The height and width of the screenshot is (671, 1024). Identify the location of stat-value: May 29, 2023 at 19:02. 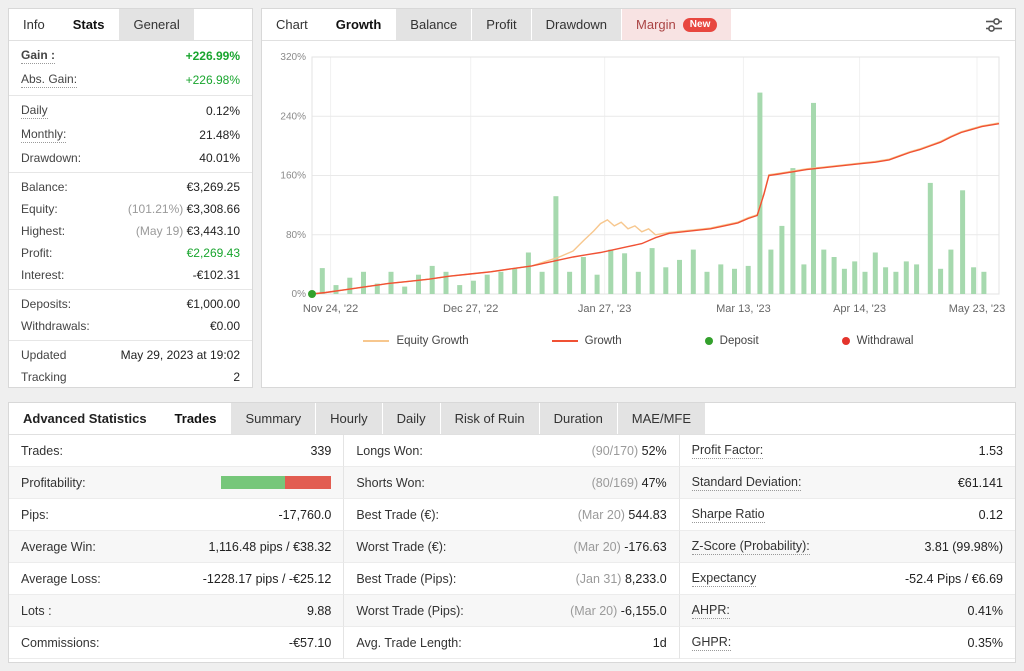
(180, 355).